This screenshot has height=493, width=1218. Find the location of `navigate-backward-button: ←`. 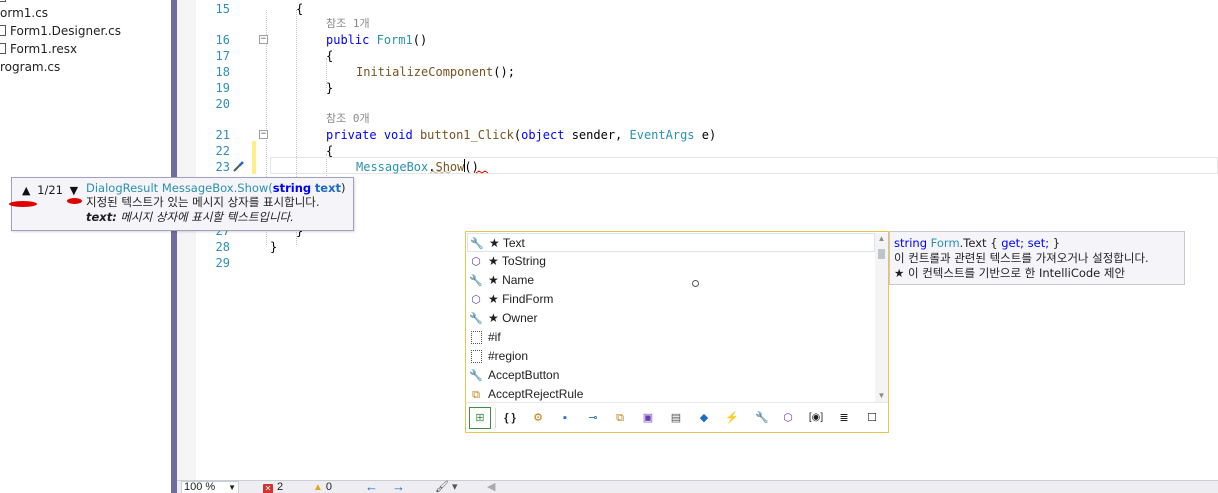

navigate-backward-button: ← is located at coordinates (371, 486).